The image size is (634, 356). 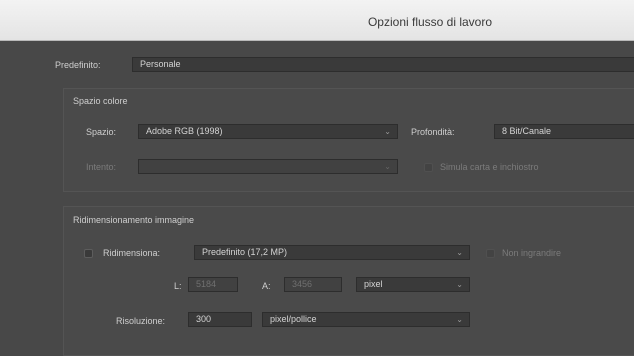 I want to click on window-title: Opzioni flusso di lavoro, so click(x=430, y=22).